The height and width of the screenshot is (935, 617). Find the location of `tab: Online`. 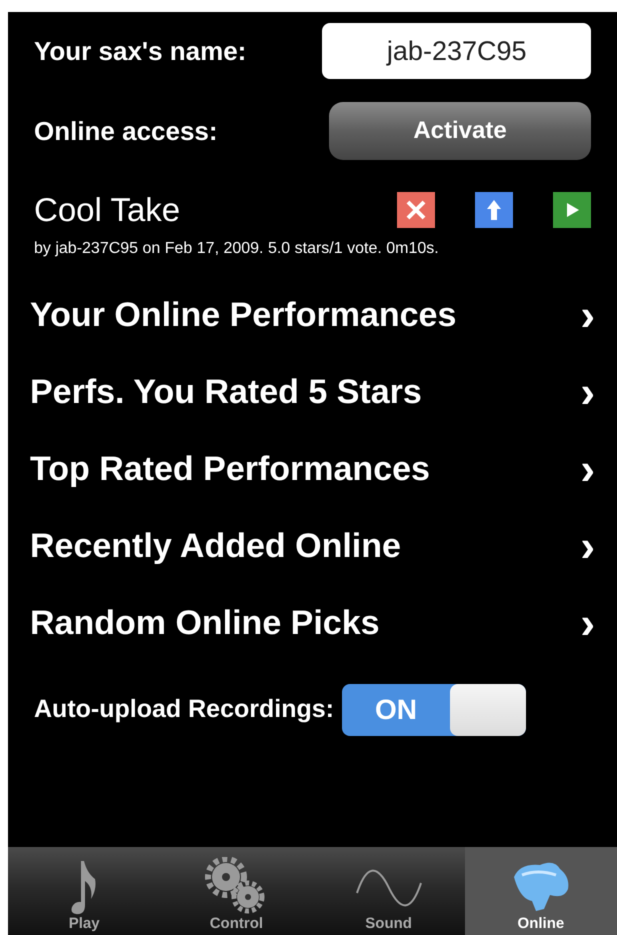

tab: Online is located at coordinates (540, 891).